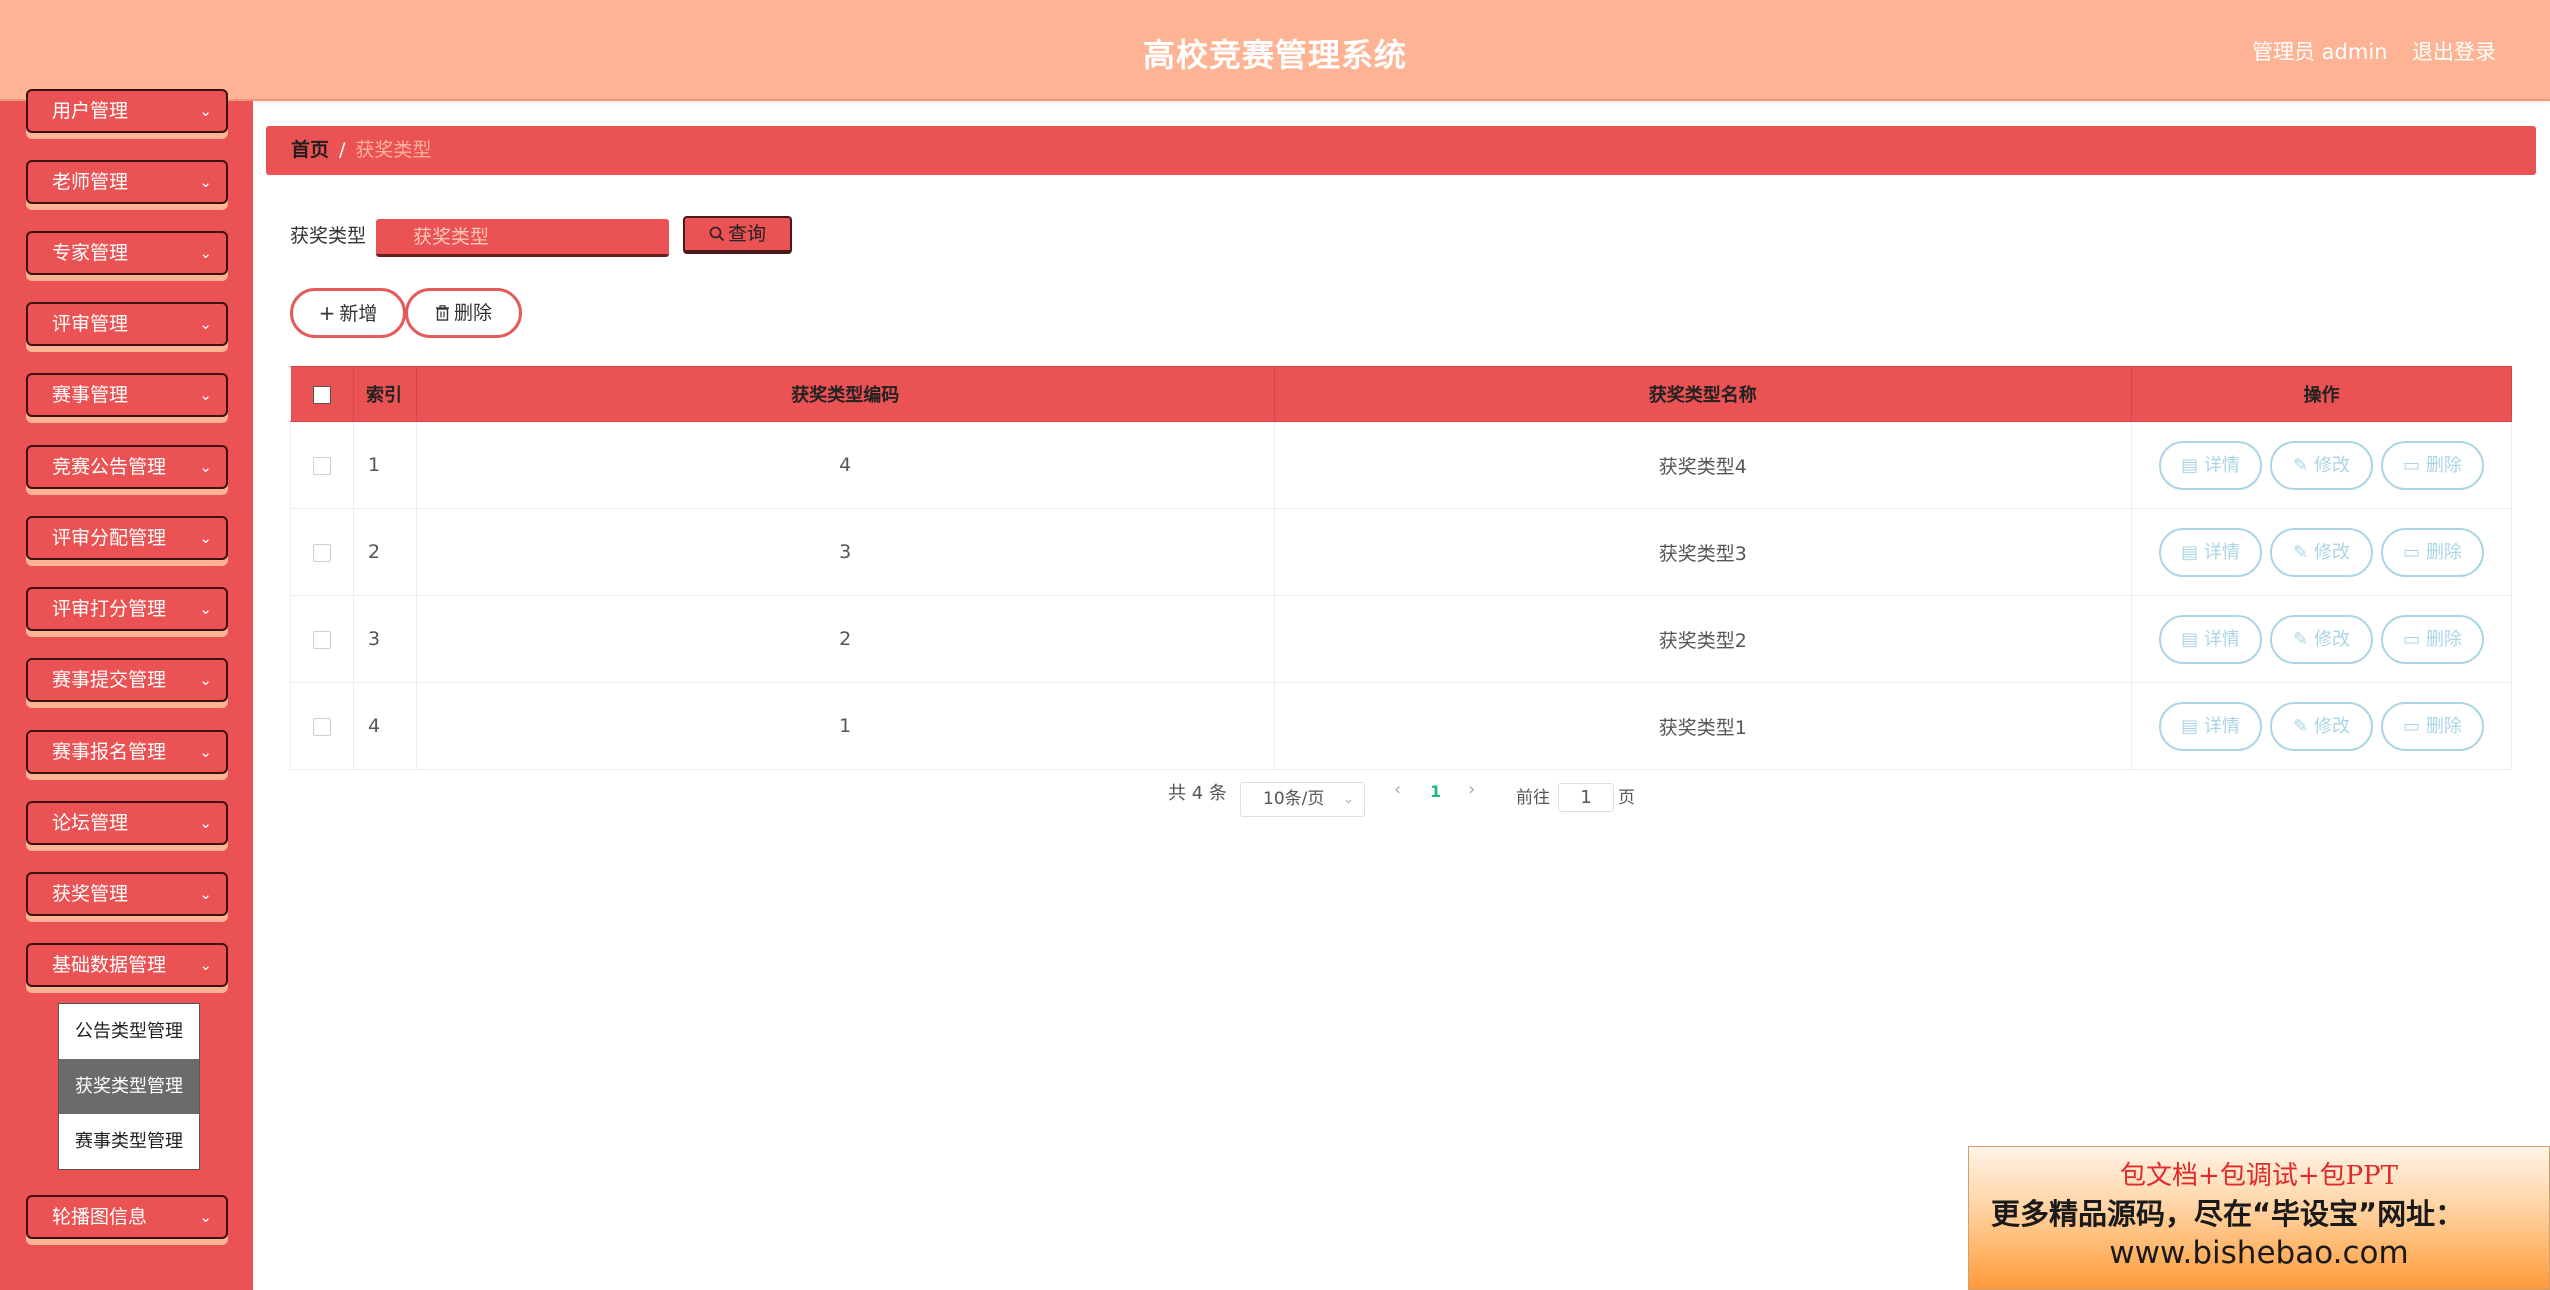 Image resolution: width=2550 pixels, height=1290 pixels. Describe the element at coordinates (717, 234) in the screenshot. I see `search-icon` at that location.